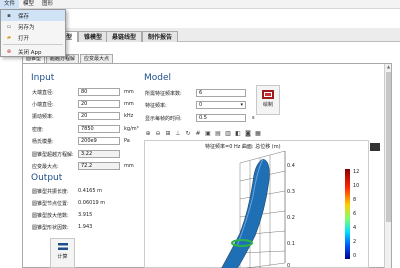  Describe the element at coordinates (127, 141) in the screenshot. I see `unit-label: Pa` at that location.